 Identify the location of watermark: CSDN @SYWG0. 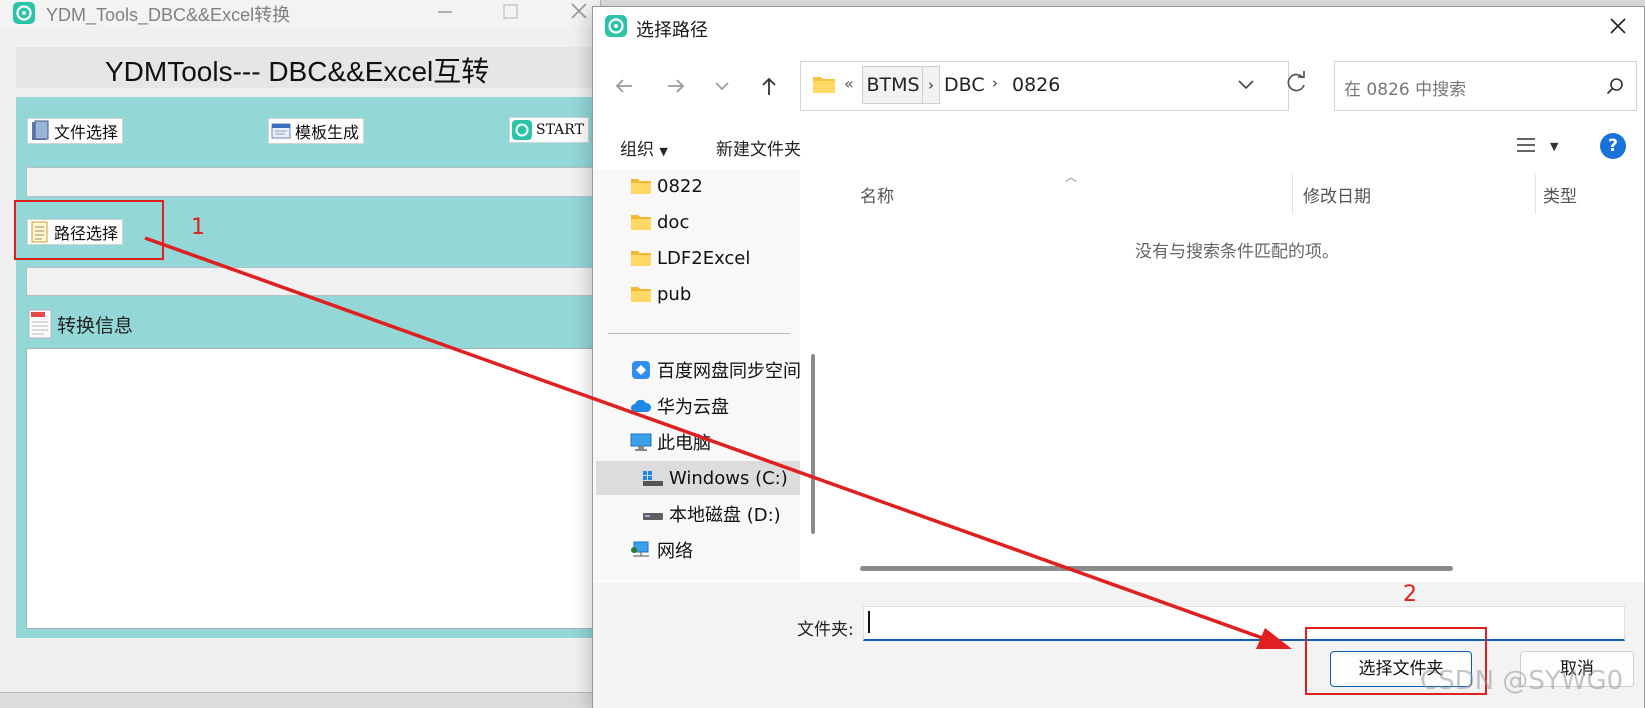
(1522, 681).